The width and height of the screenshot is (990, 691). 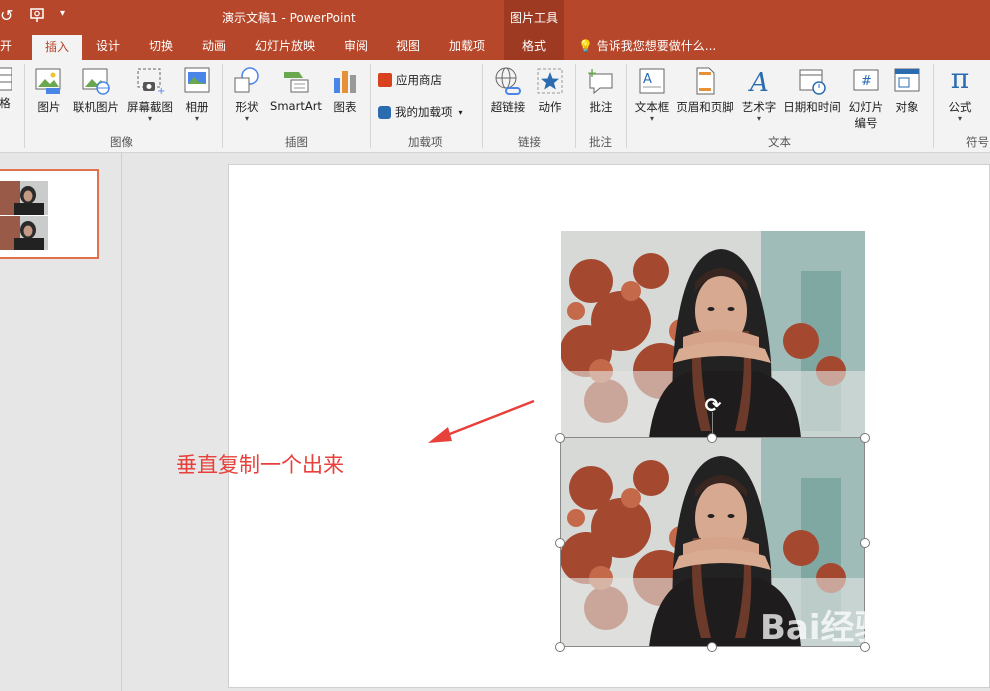 What do you see at coordinates (812, 107) in the screenshot?
I see `date-time-label: 日期和时间` at bounding box center [812, 107].